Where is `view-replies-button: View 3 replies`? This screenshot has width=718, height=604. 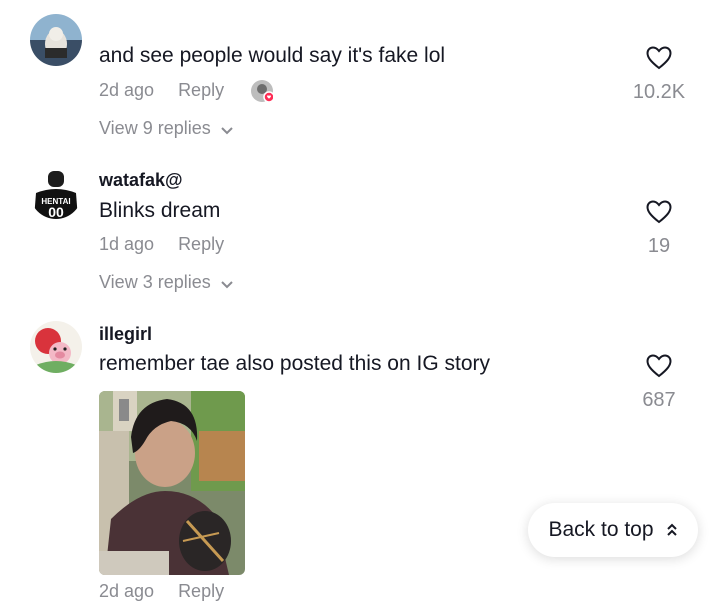 view-replies-button: View 3 replies is located at coordinates (166, 283).